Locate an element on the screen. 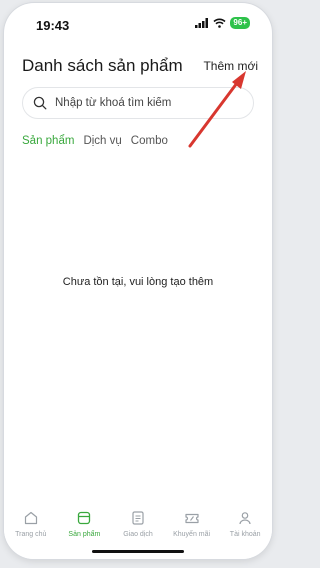  empty-state-message: Chưa tồn tại, vui lòng tạo thêm is located at coordinates (138, 282).